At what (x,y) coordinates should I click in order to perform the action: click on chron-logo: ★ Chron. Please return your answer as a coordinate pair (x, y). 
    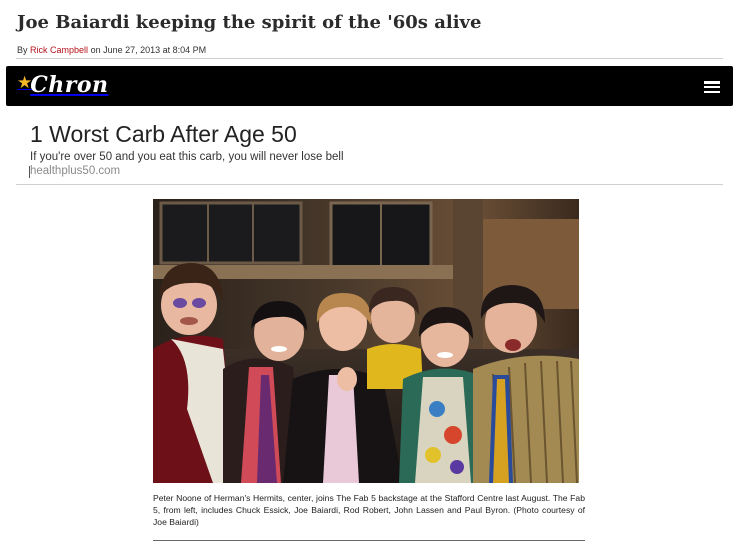
    Looking at the image, I should click on (63, 85).